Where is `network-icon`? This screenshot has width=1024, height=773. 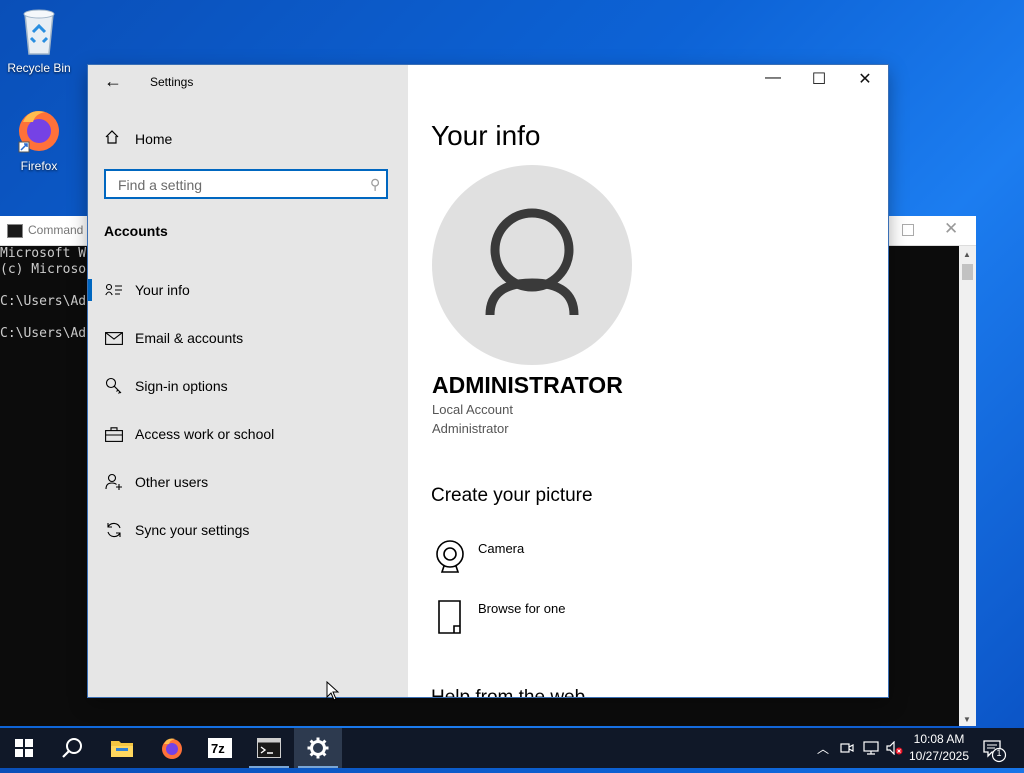
network-icon is located at coordinates (871, 748).